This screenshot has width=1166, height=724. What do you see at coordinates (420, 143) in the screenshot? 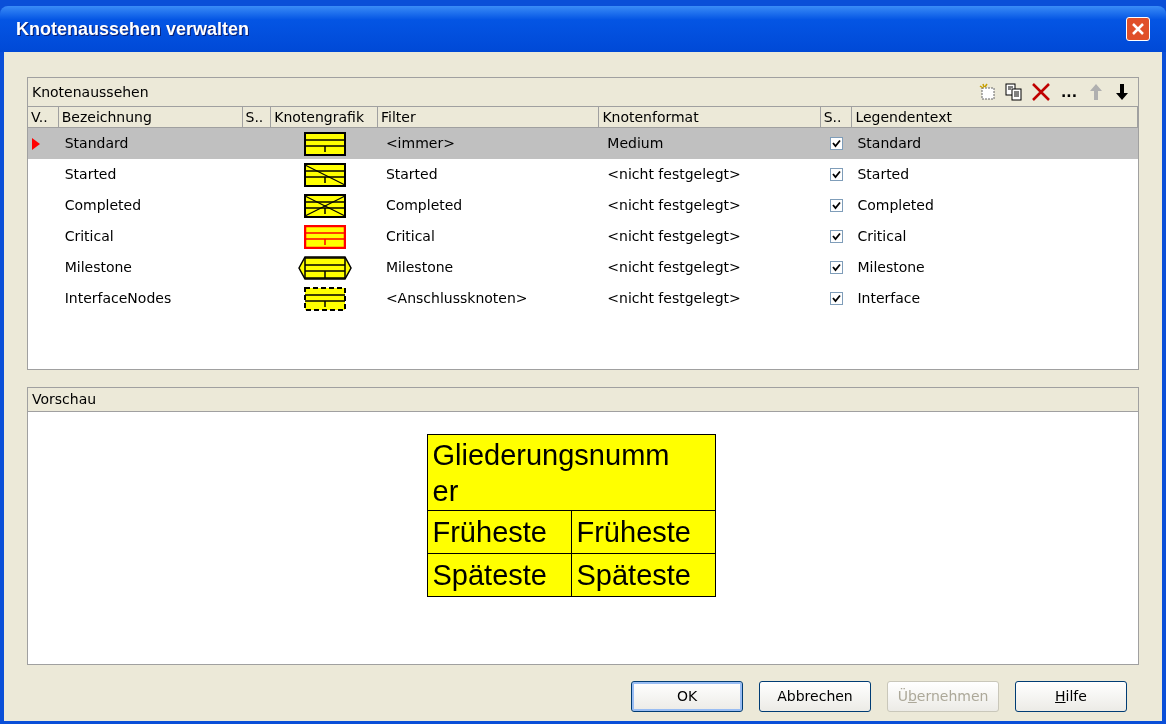
I see `table-cell: <immer>` at bounding box center [420, 143].